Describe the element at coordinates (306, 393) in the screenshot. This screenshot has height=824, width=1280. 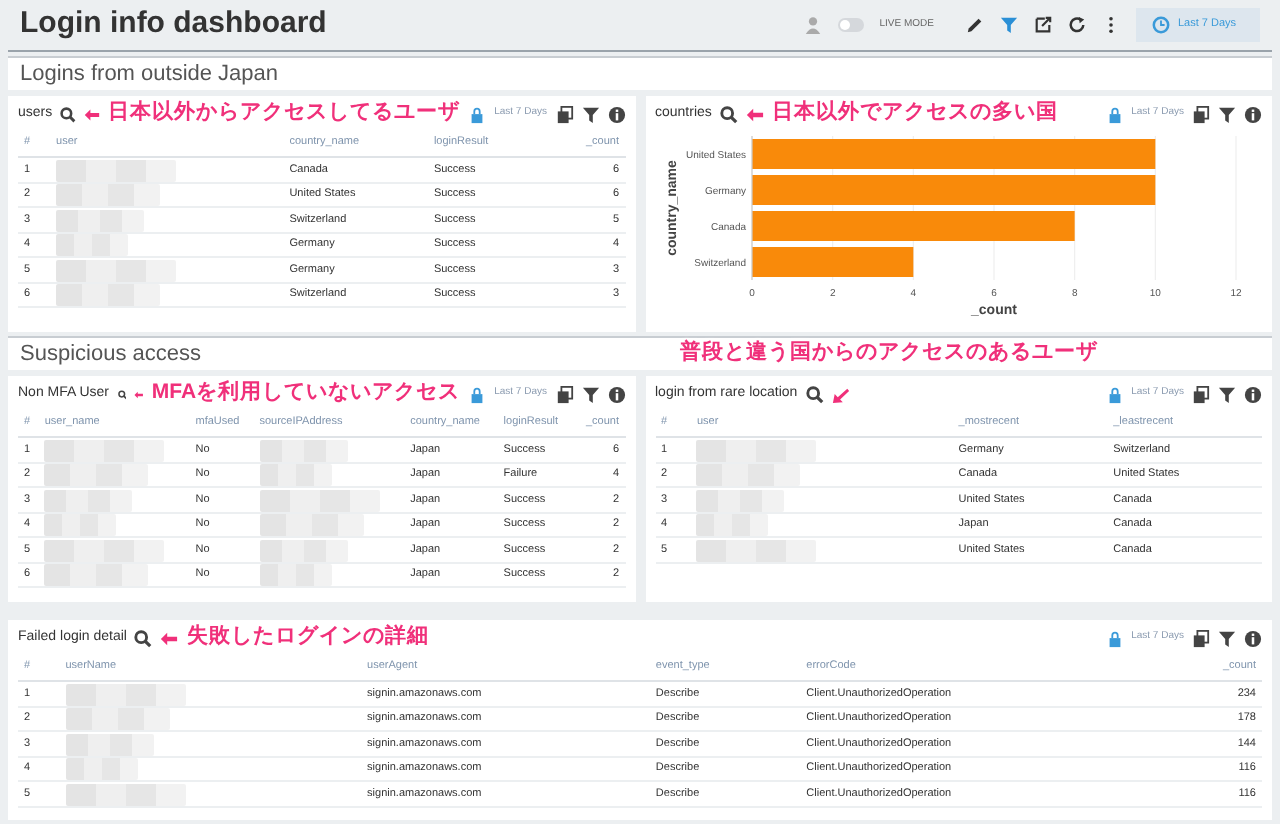
I see `annotation-text: MFAを利用していないアクセス` at that location.